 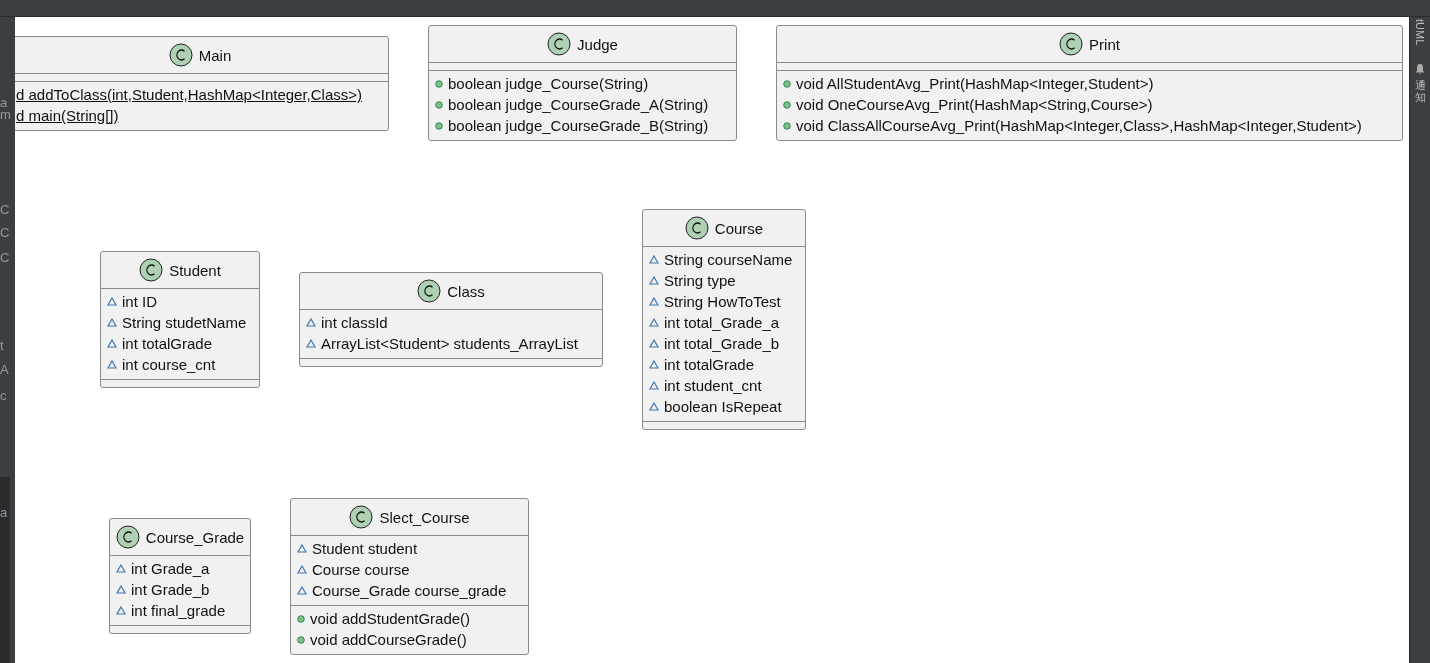 I want to click on class-field: ArrayList<Student> students_ArrayList, so click(x=449, y=343).